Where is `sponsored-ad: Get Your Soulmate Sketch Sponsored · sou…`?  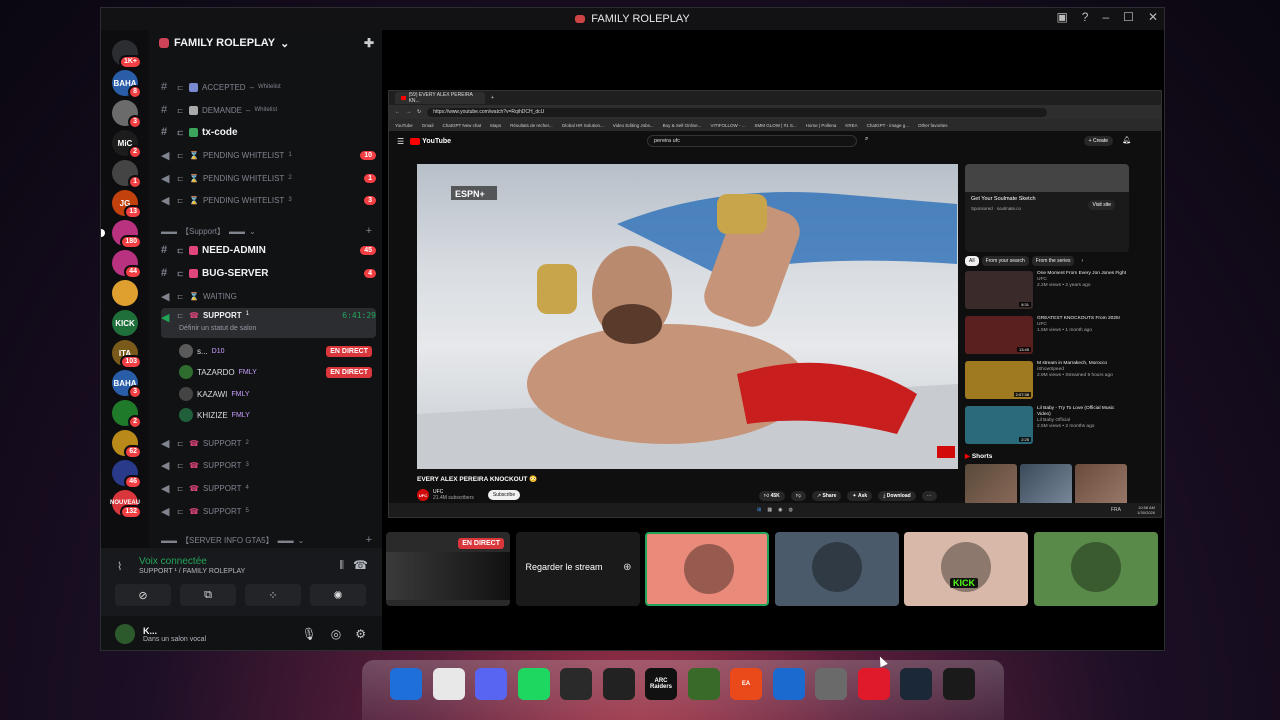 sponsored-ad: Get Your Soulmate Sketch Sponsored · sou… is located at coordinates (1047, 208).